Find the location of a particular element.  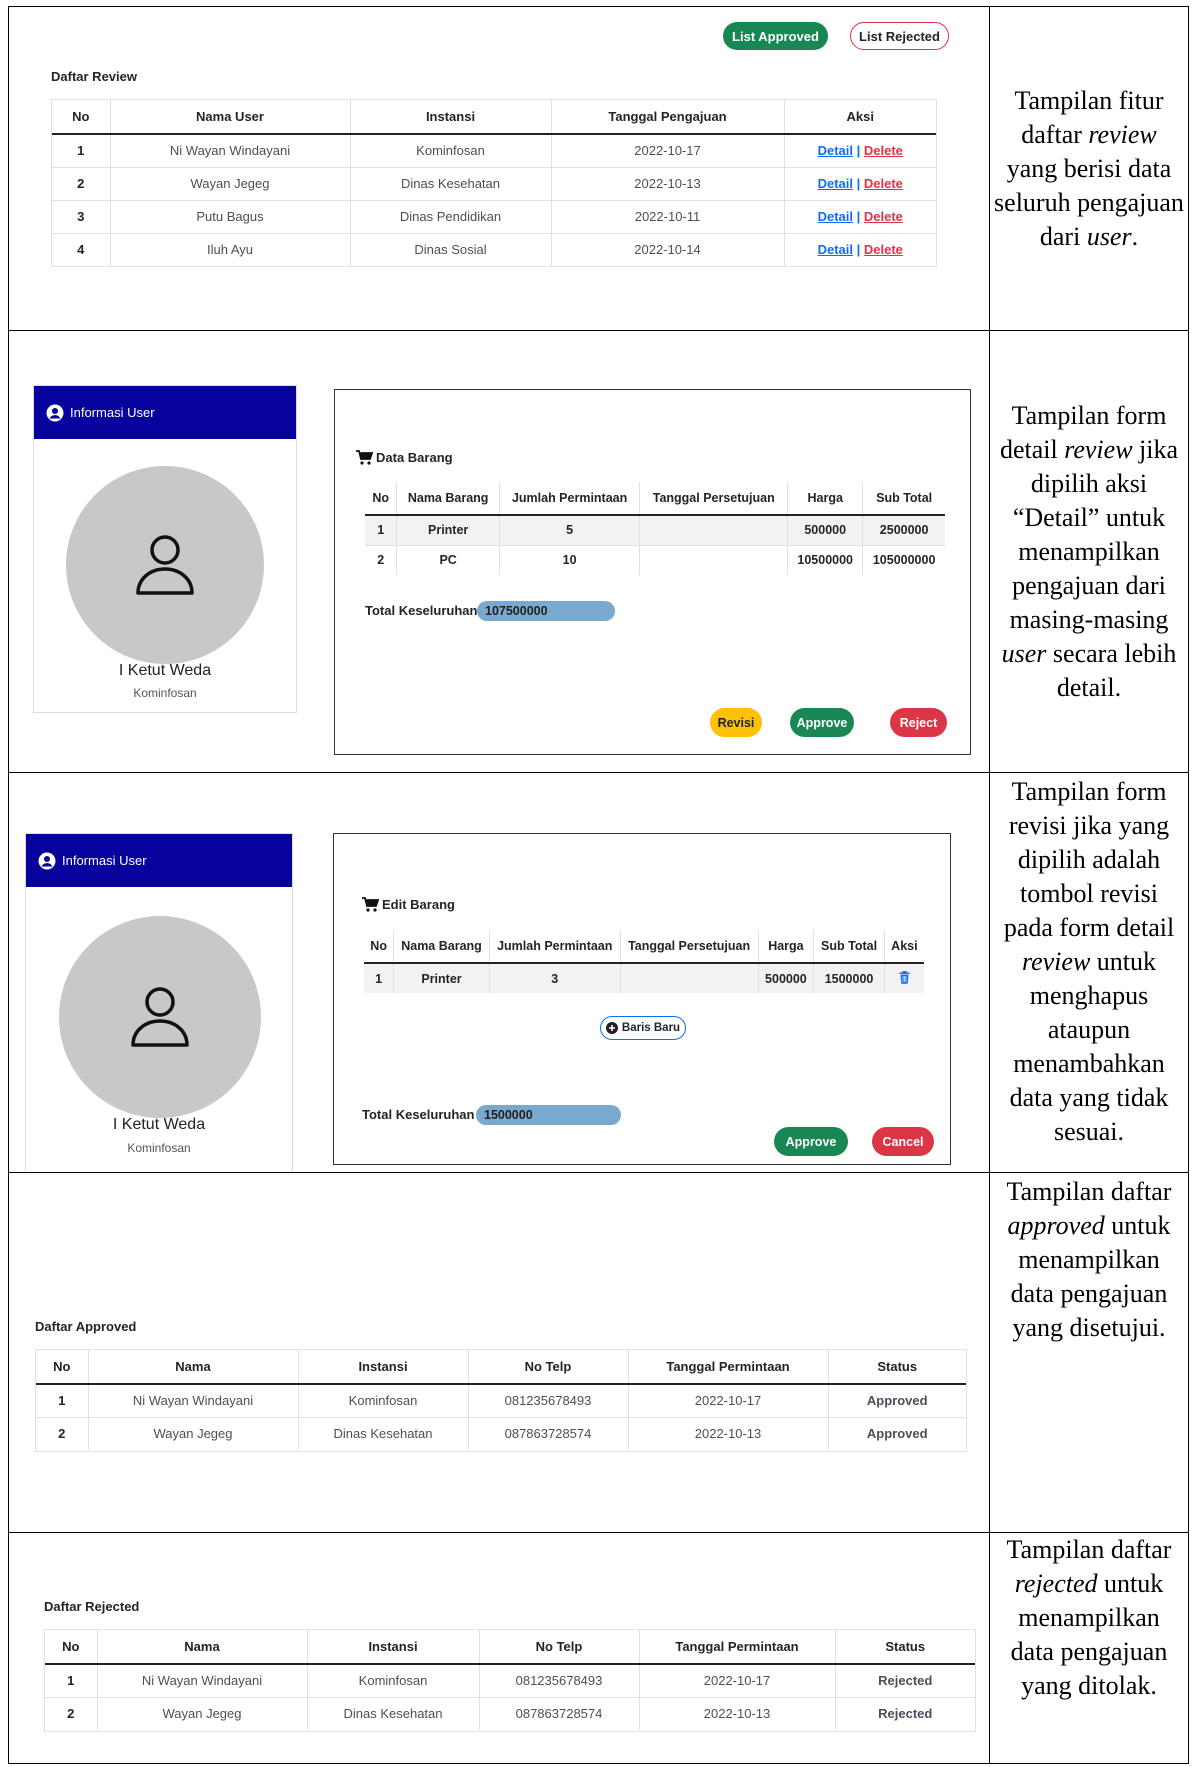

user-info-header: Informasi User is located at coordinates (165, 412).